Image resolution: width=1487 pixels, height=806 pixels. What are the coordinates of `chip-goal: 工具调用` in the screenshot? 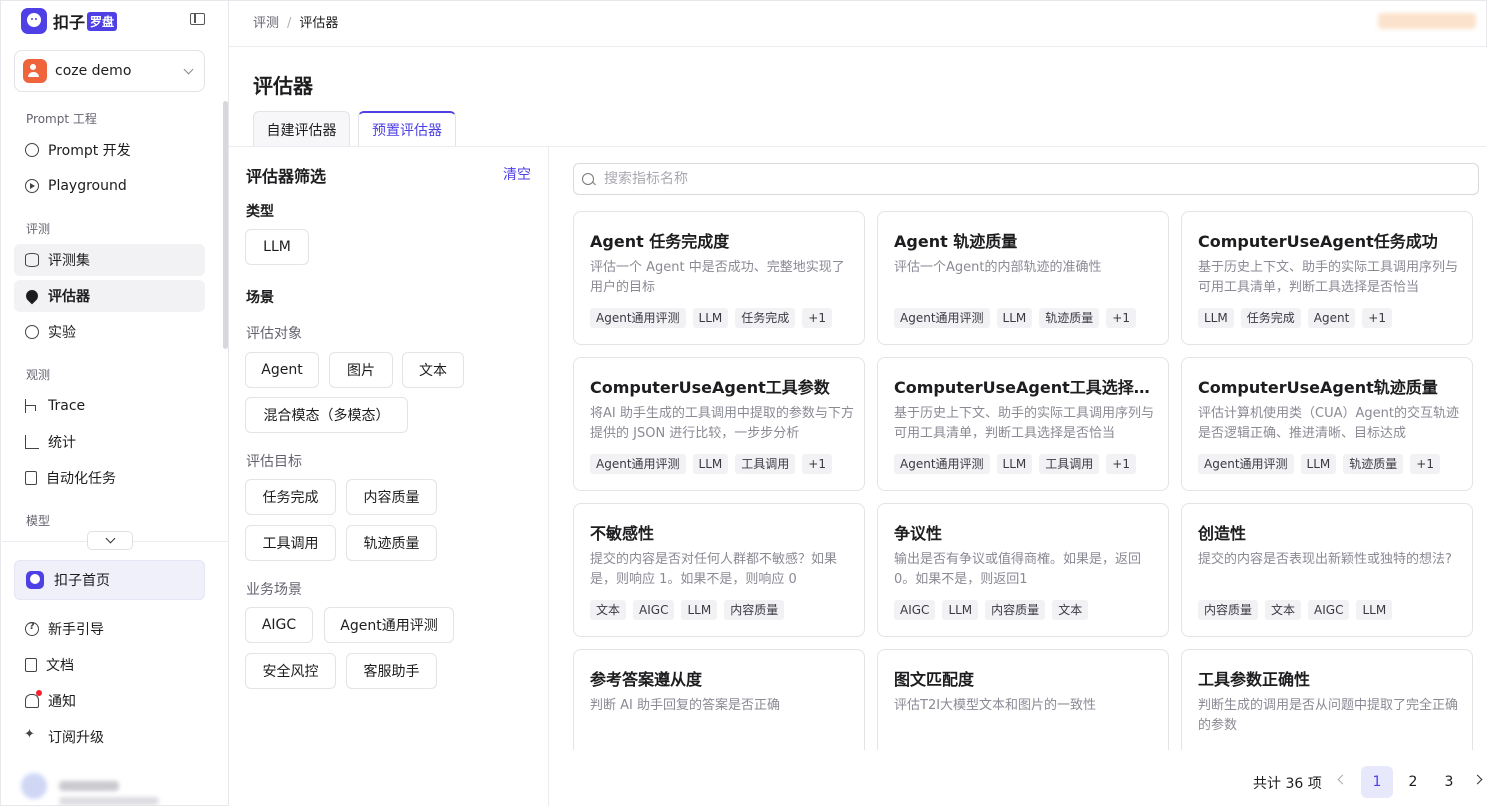 It's located at (290, 543).